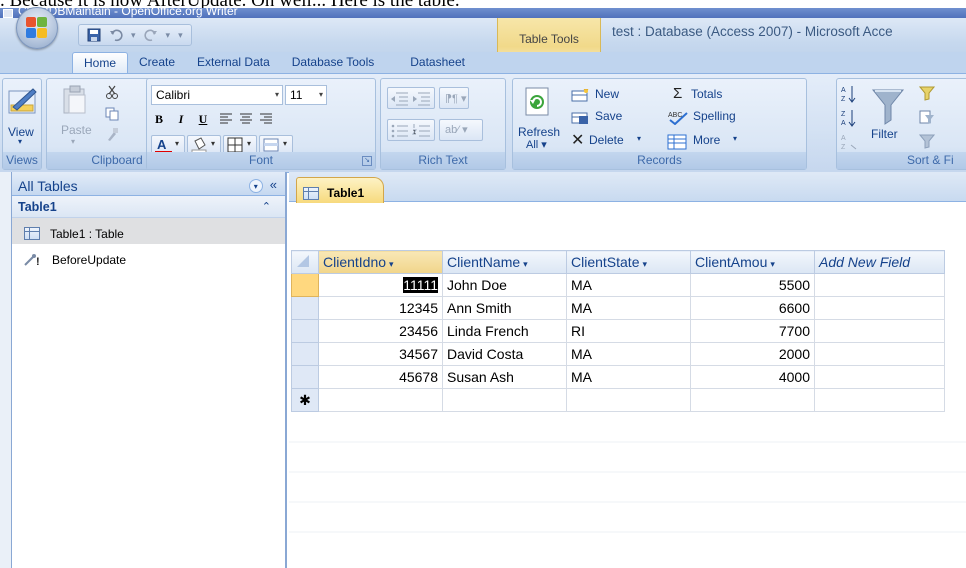  I want to click on cell-clientstate: RI, so click(628, 331).